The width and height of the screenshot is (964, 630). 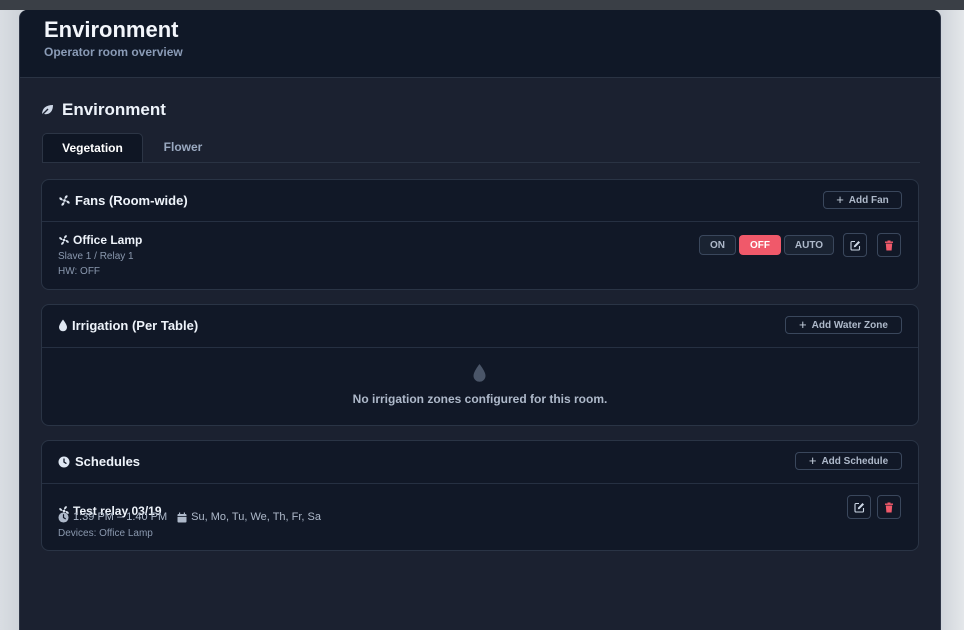 I want to click on schedule-days: Su, Mo, Tu, We, Th, Fr, Sa, so click(x=256, y=517).